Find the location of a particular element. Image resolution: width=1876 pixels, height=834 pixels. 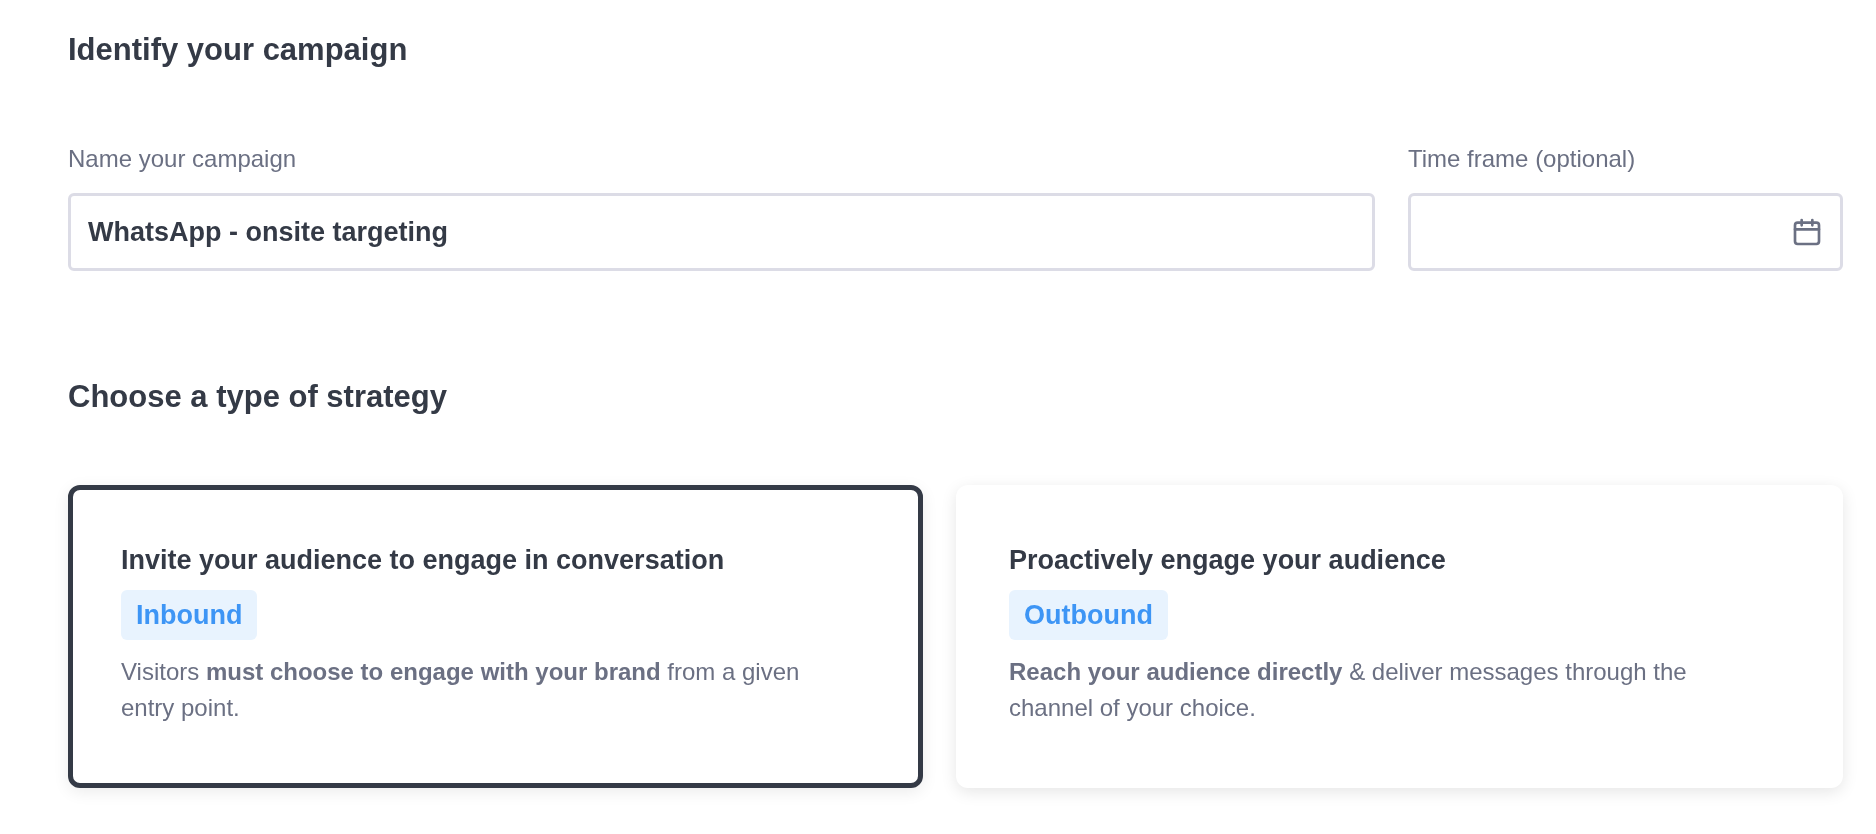

strategy-tag: Inbound is located at coordinates (189, 615).